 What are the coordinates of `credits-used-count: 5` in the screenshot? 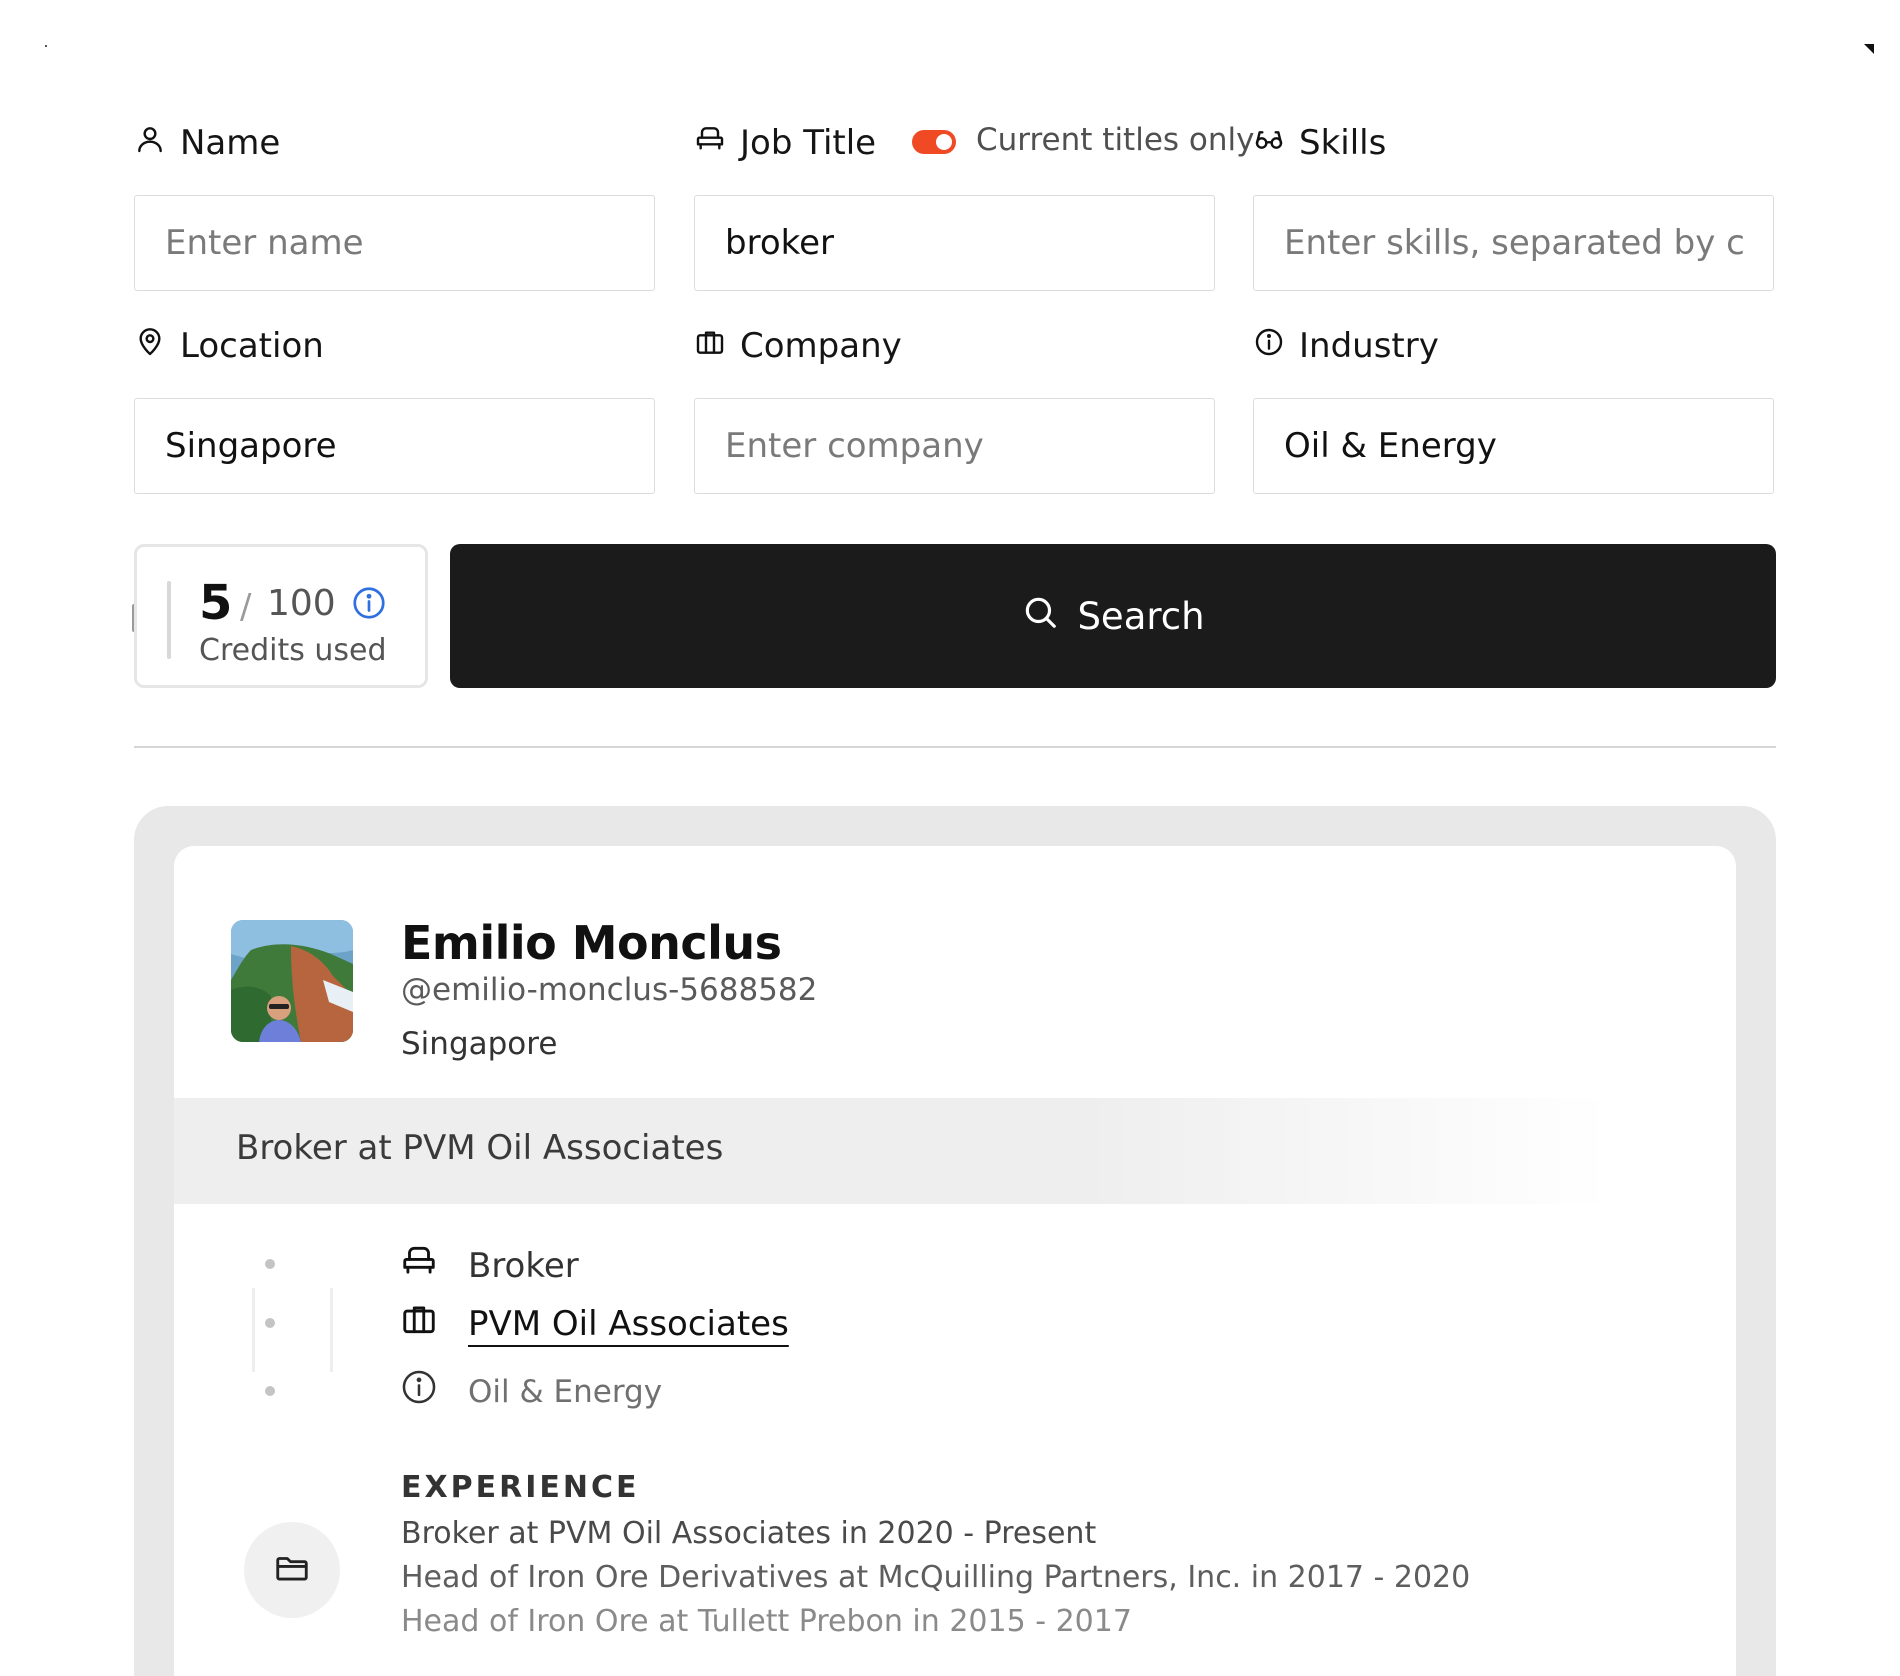 It's located at (216, 603).